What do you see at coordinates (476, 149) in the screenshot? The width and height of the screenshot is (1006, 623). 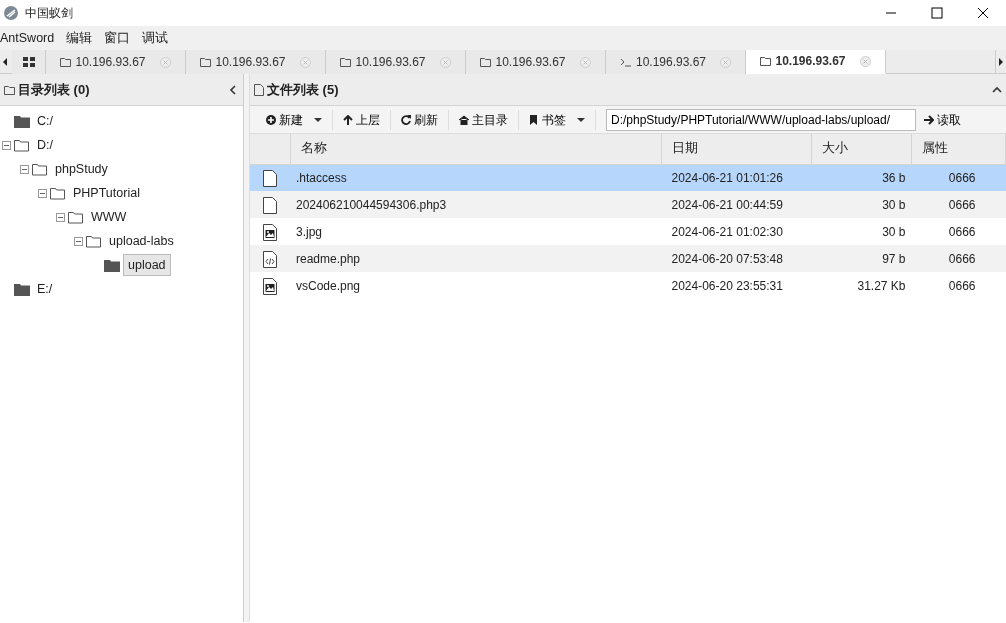 I see `column-header: 名称` at bounding box center [476, 149].